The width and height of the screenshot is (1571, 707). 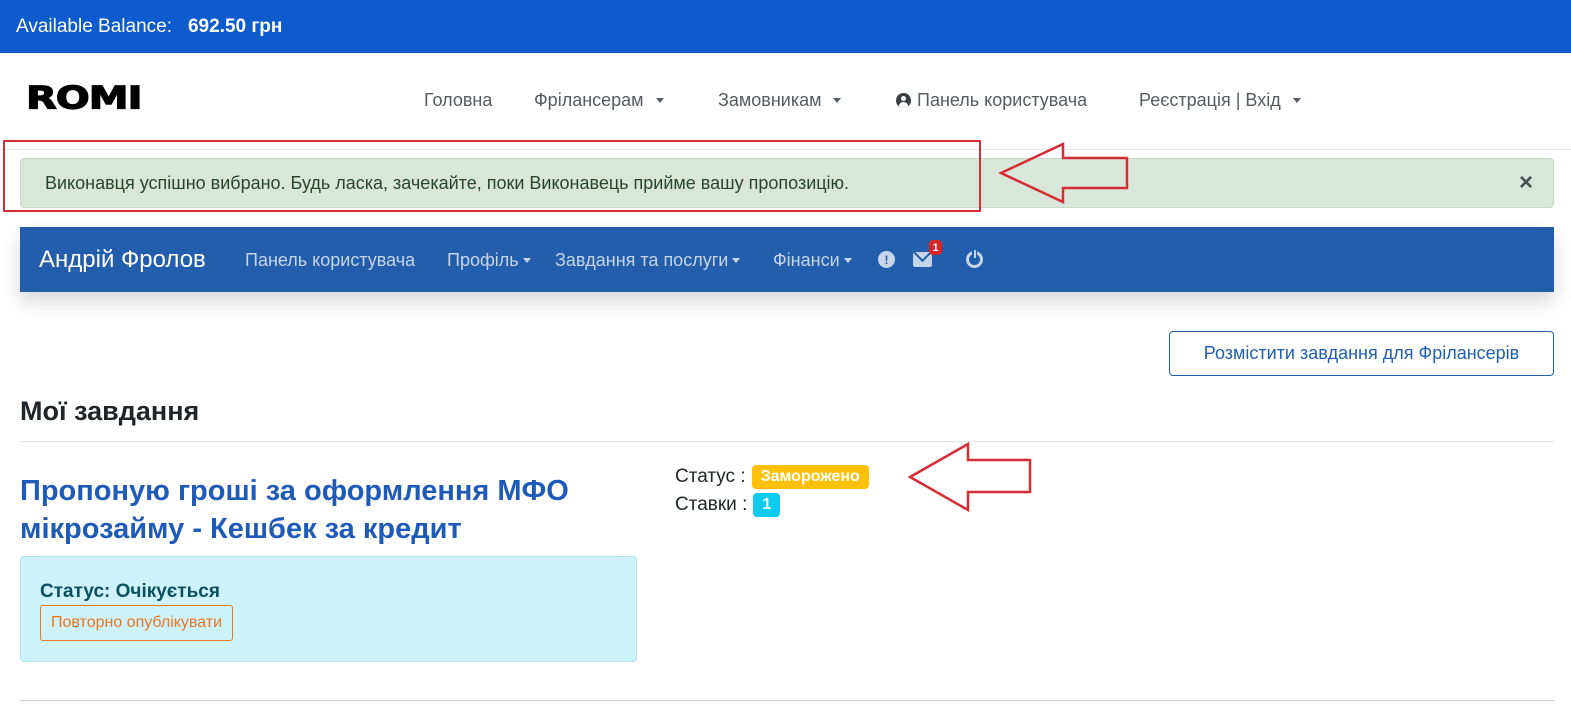 I want to click on info-icon: !, so click(x=886, y=259).